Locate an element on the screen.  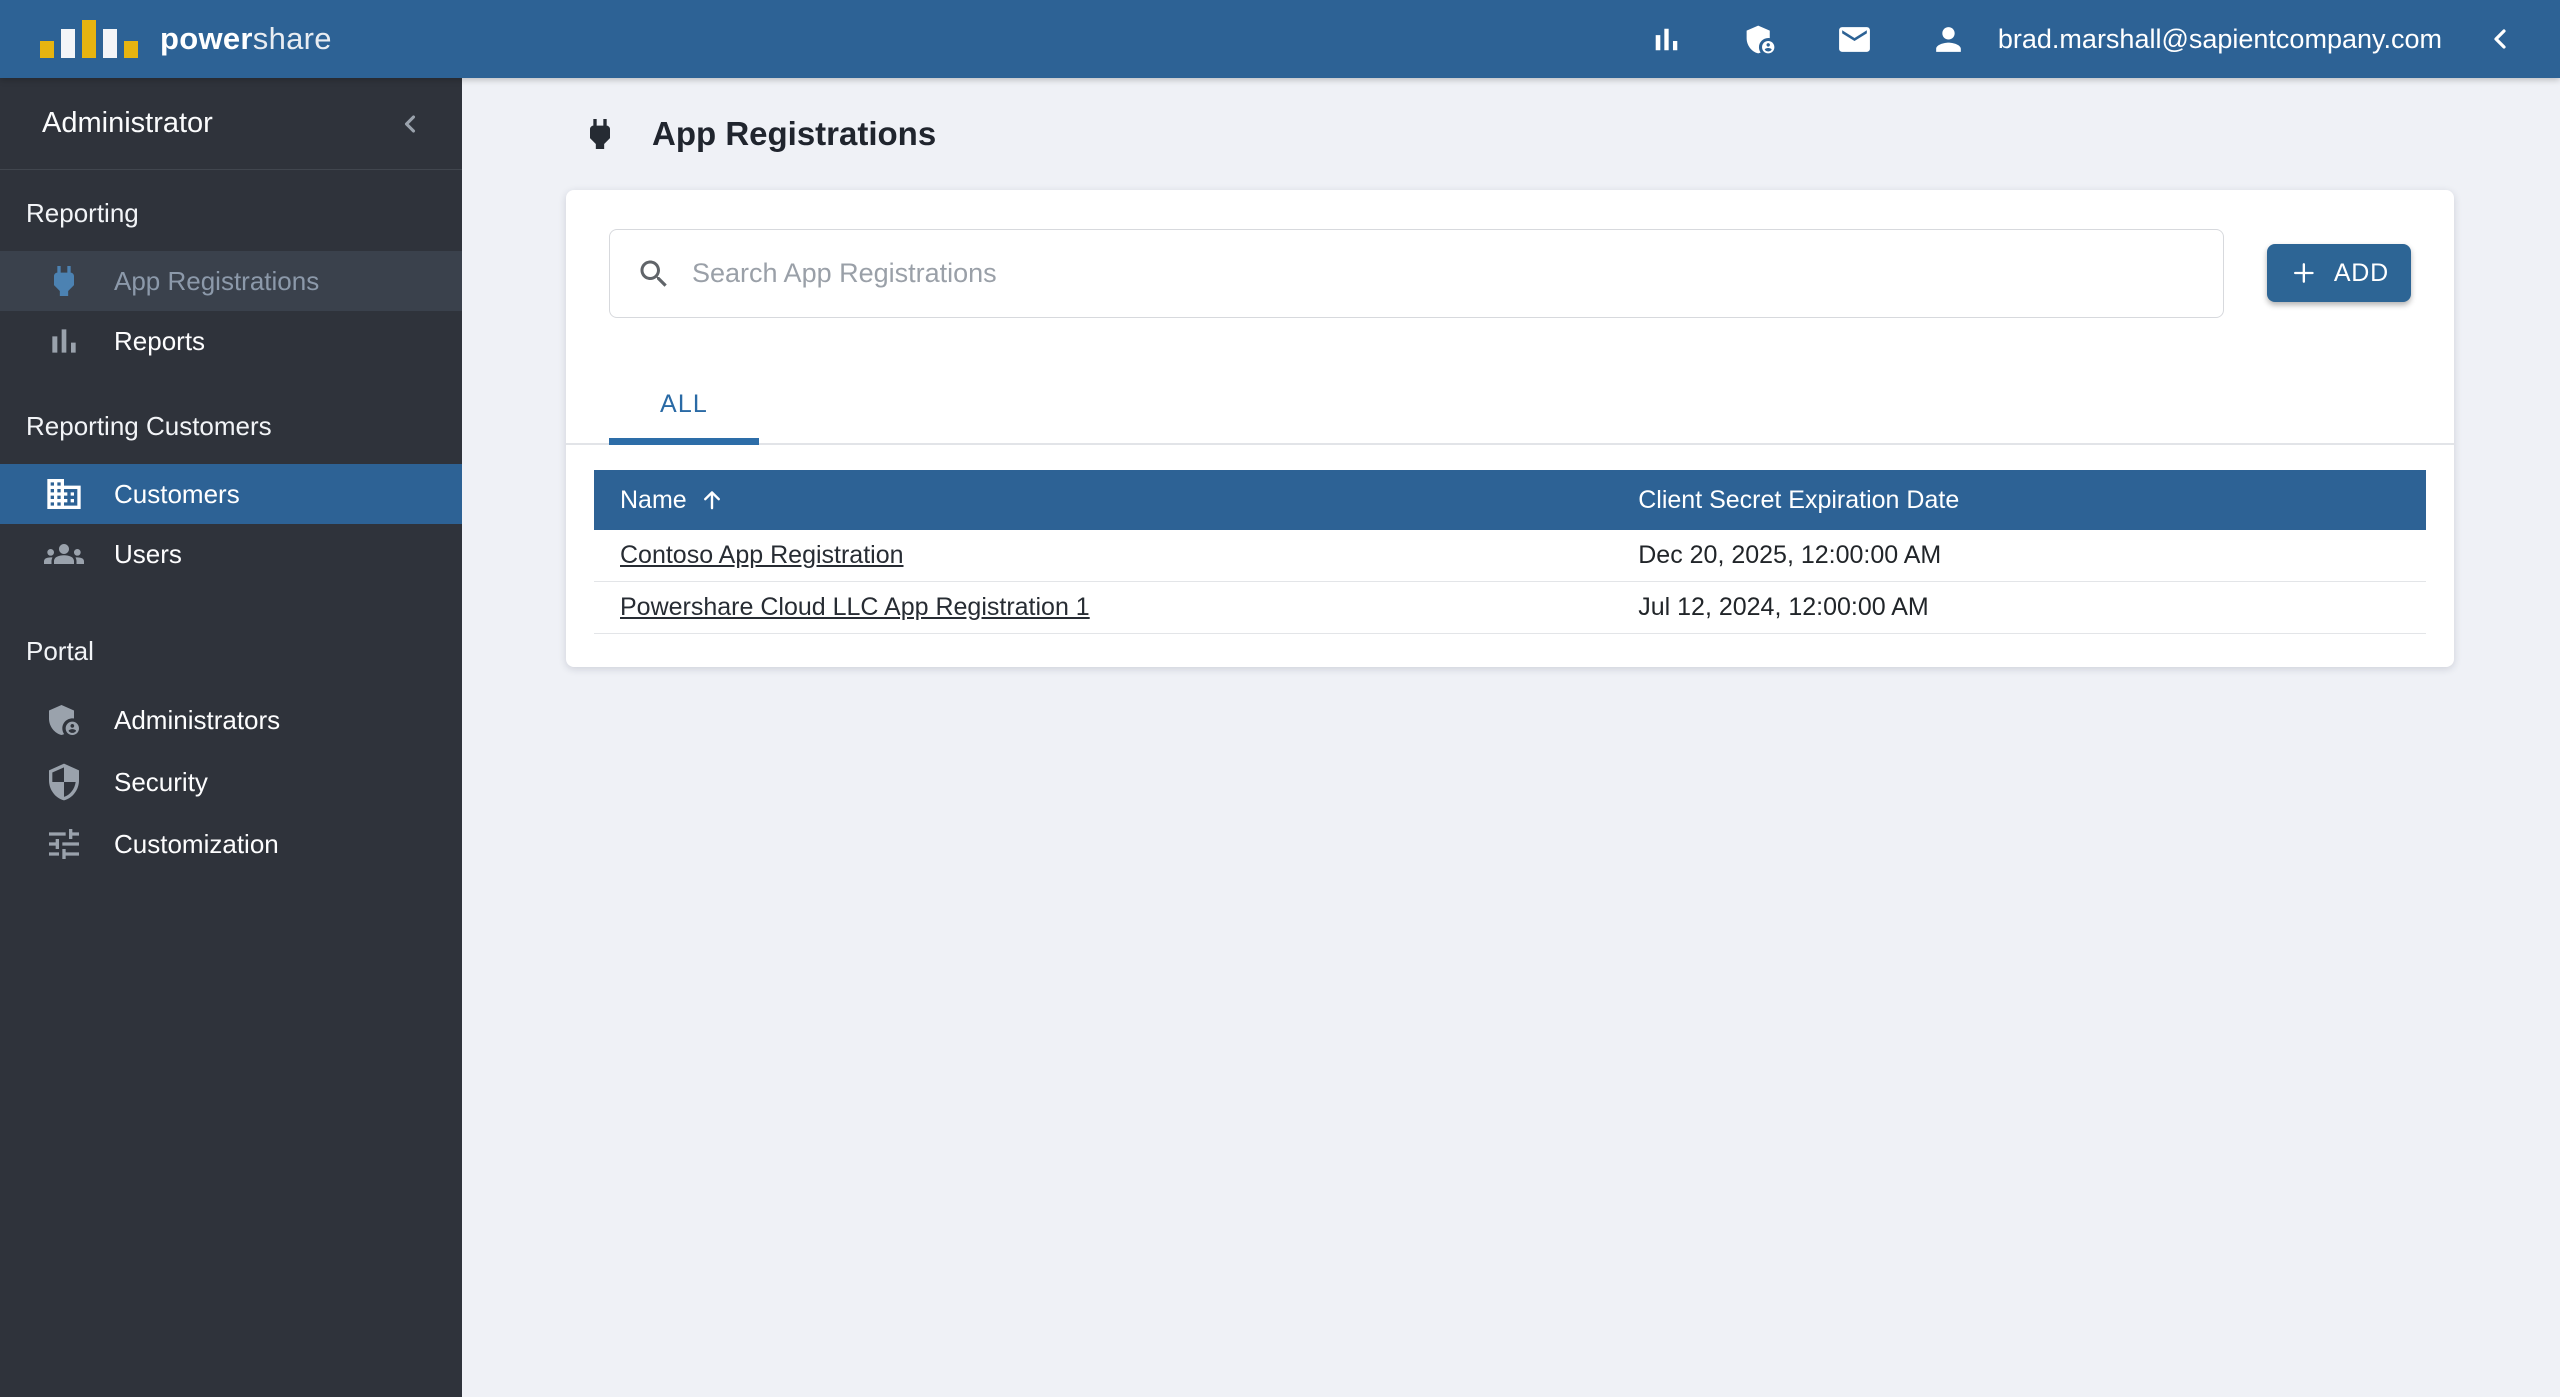
tabs-bar: ALL is located at coordinates (1510, 405).